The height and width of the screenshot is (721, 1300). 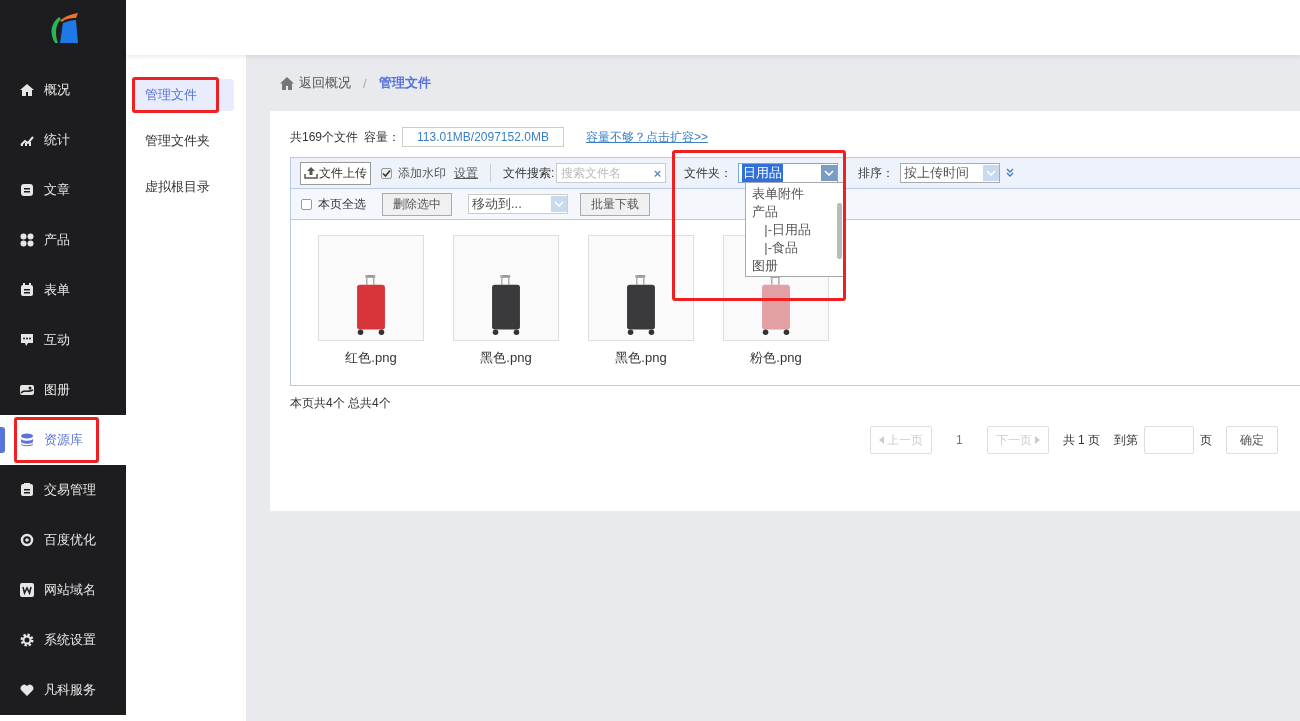 I want to click on goto-label: 到第, so click(x=1126, y=440).